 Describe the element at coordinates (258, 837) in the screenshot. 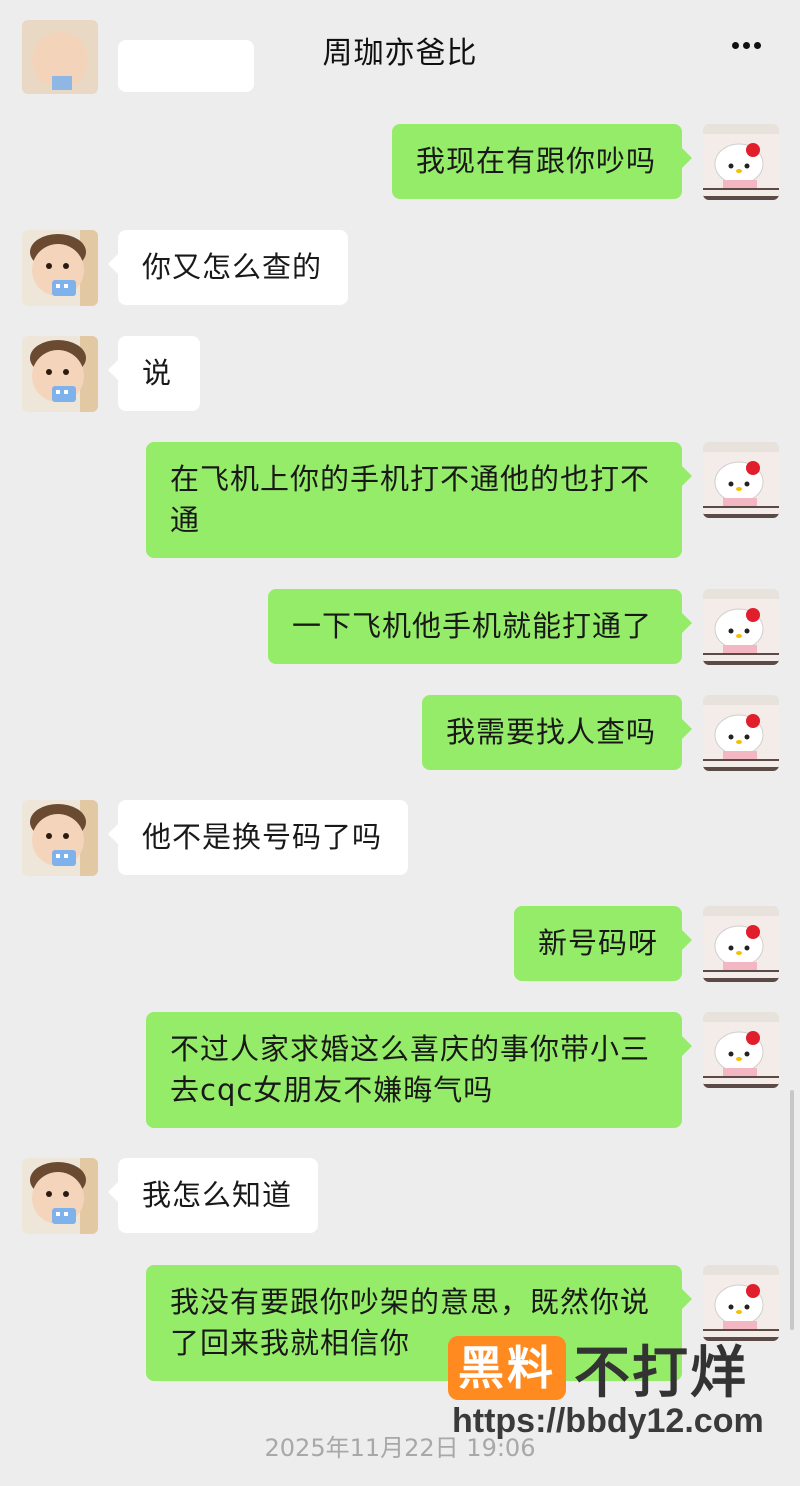

I see `incoming-message-bubble: 他不是换号码了吗` at that location.